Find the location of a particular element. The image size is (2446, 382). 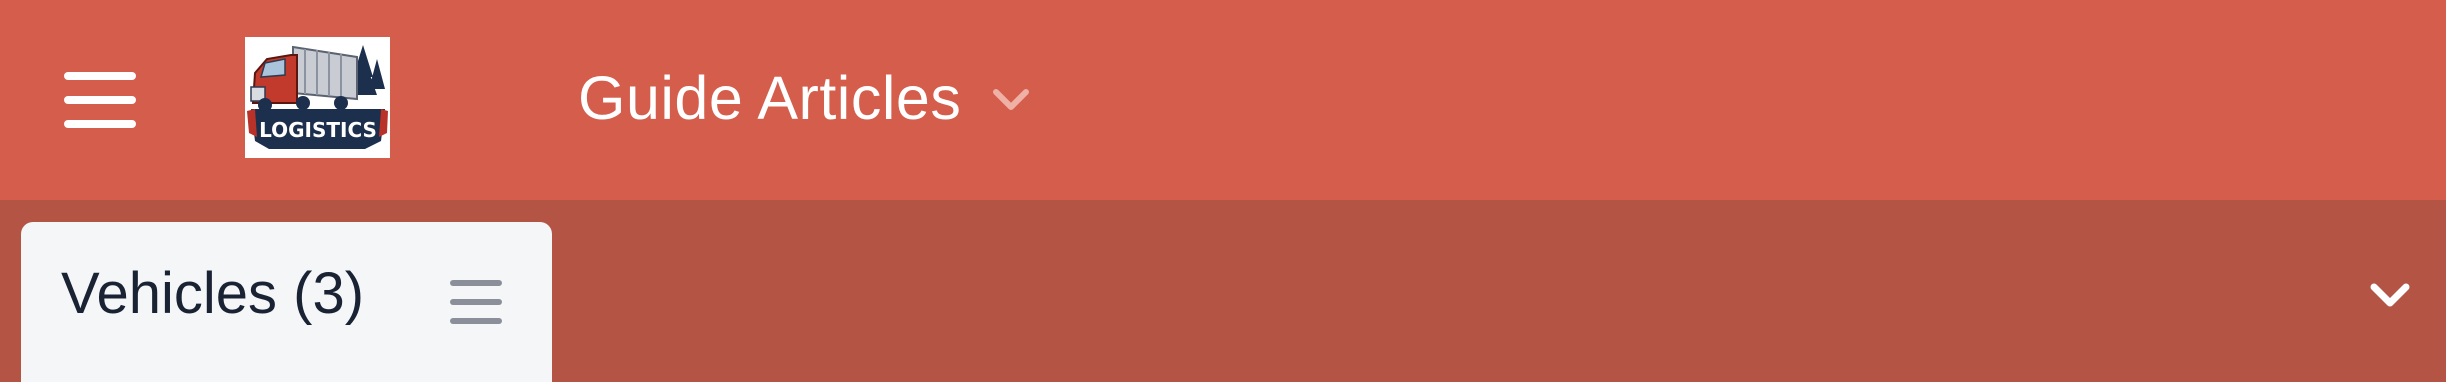

hamburger-menu-button is located at coordinates (100, 100).